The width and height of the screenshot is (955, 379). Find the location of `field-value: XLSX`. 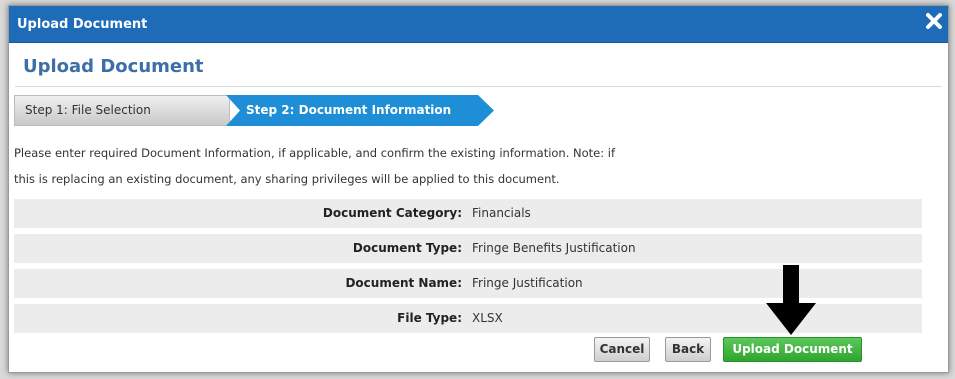

field-value: XLSX is located at coordinates (487, 318).